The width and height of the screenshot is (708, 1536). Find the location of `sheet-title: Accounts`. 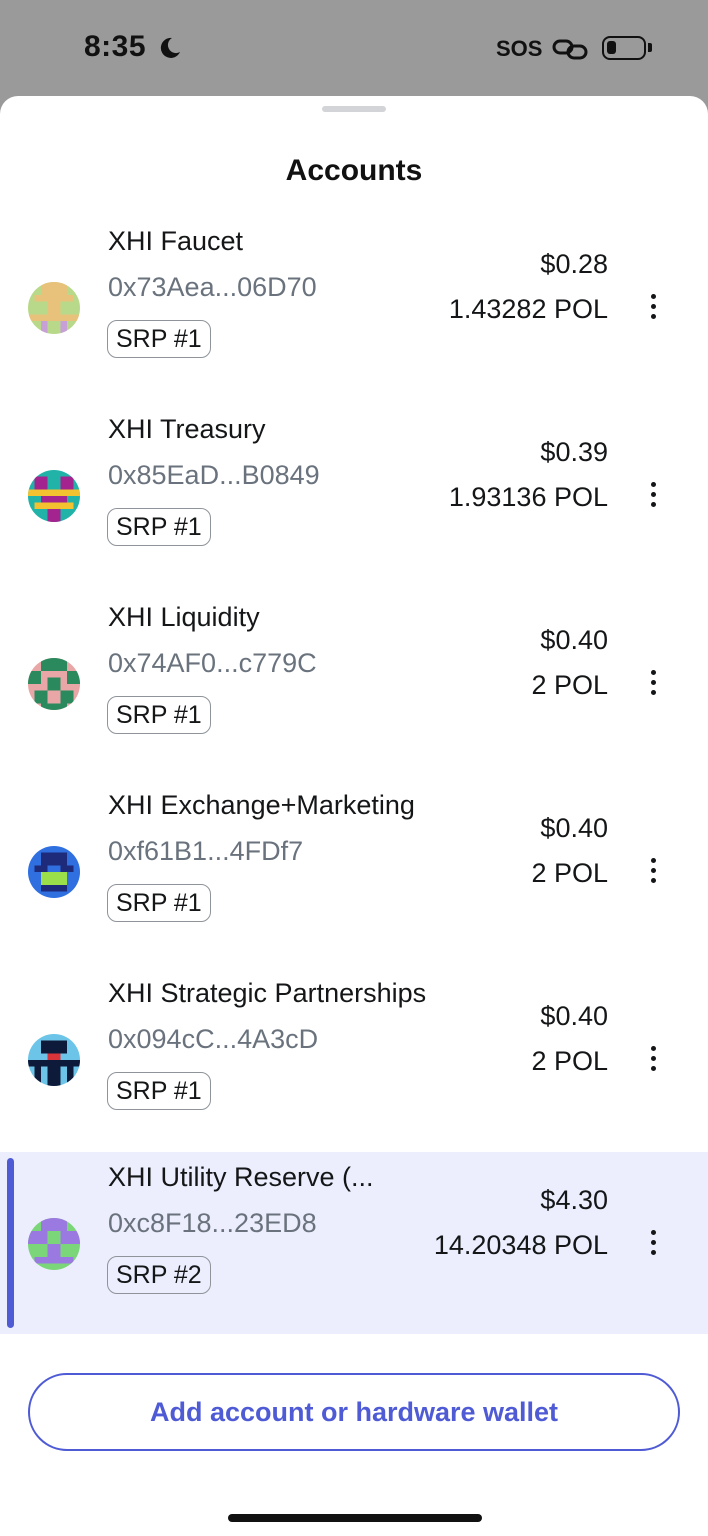

sheet-title: Accounts is located at coordinates (354, 170).